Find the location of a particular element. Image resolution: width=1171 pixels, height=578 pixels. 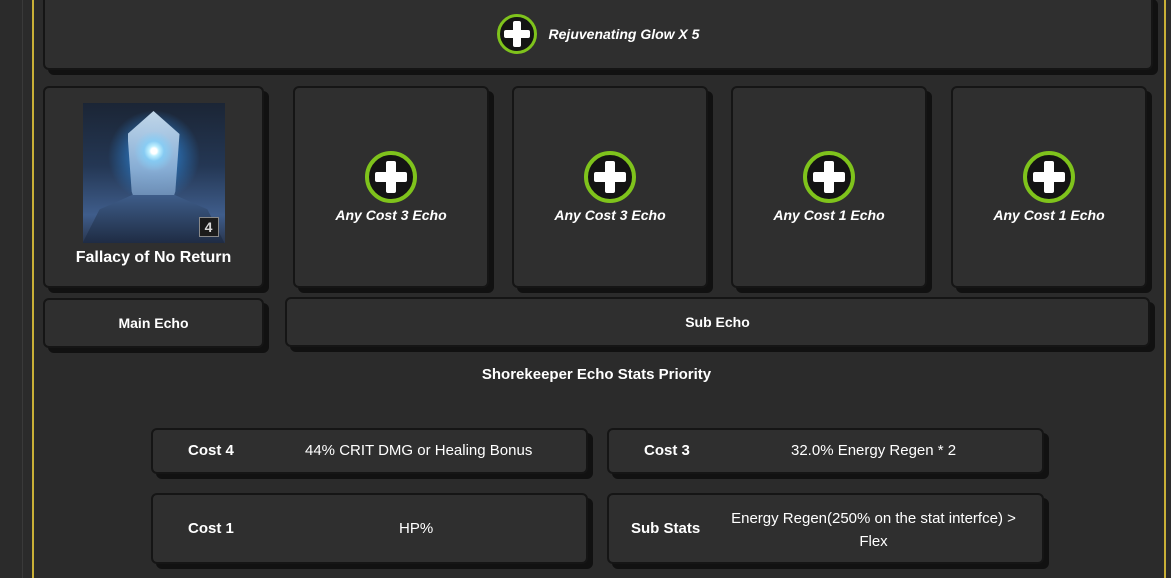

echo-slot-3: Any Cost 1 Echo is located at coordinates (829, 187).